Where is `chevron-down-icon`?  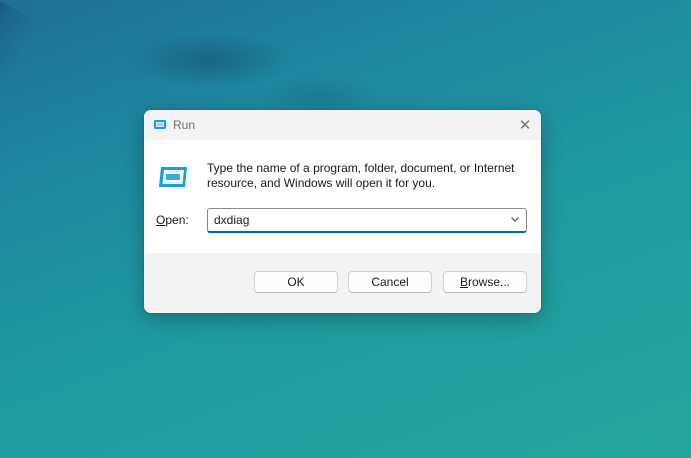
chevron-down-icon is located at coordinates (515, 219).